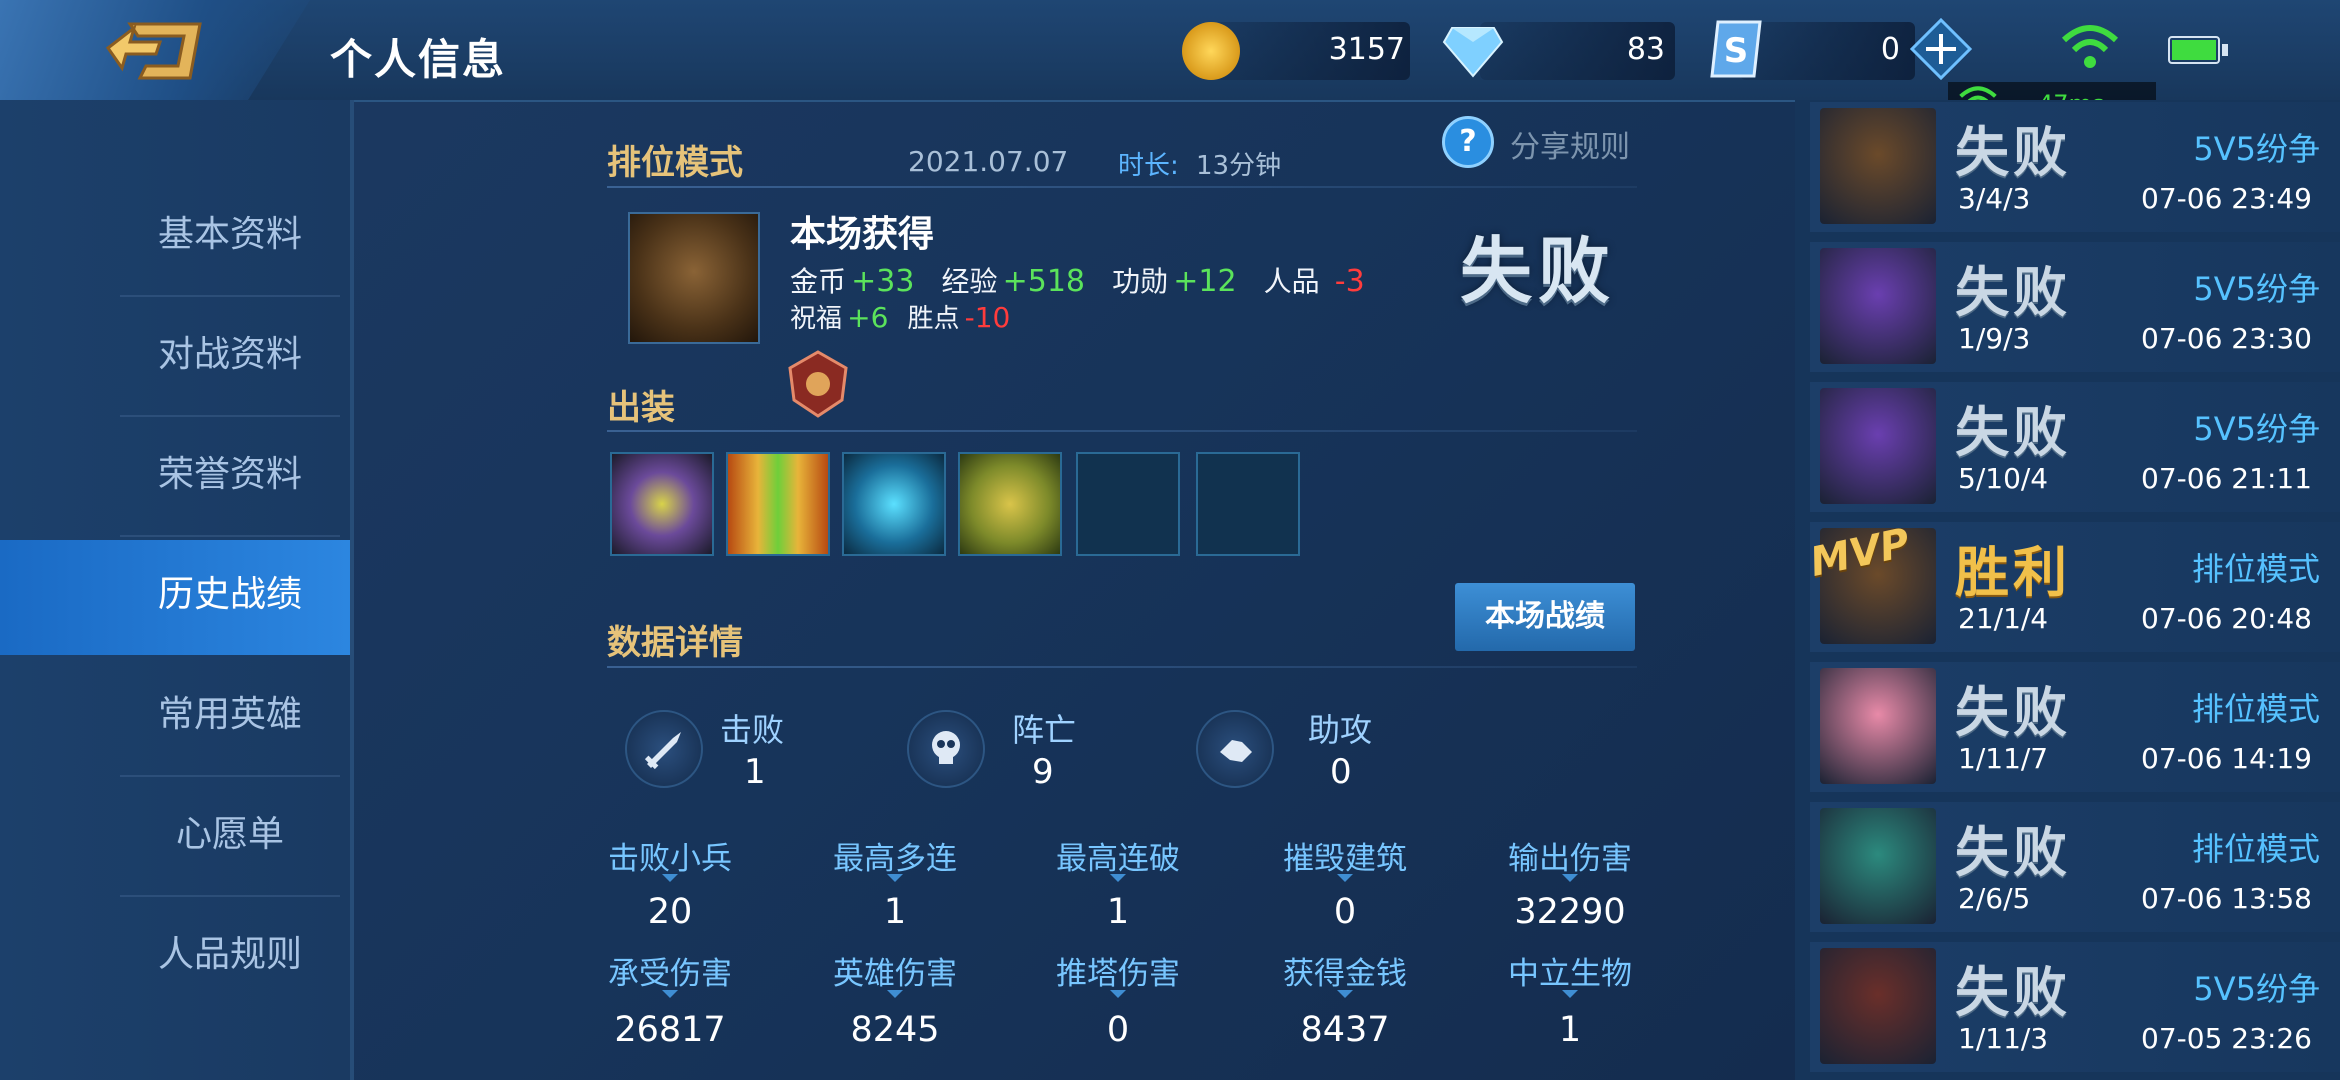 The image size is (2340, 1080). I want to click on sword-icon, so click(662, 751).